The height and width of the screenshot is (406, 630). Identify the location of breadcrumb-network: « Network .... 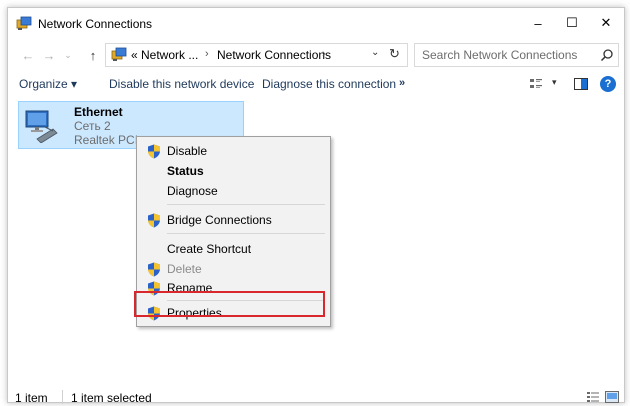
(164, 55).